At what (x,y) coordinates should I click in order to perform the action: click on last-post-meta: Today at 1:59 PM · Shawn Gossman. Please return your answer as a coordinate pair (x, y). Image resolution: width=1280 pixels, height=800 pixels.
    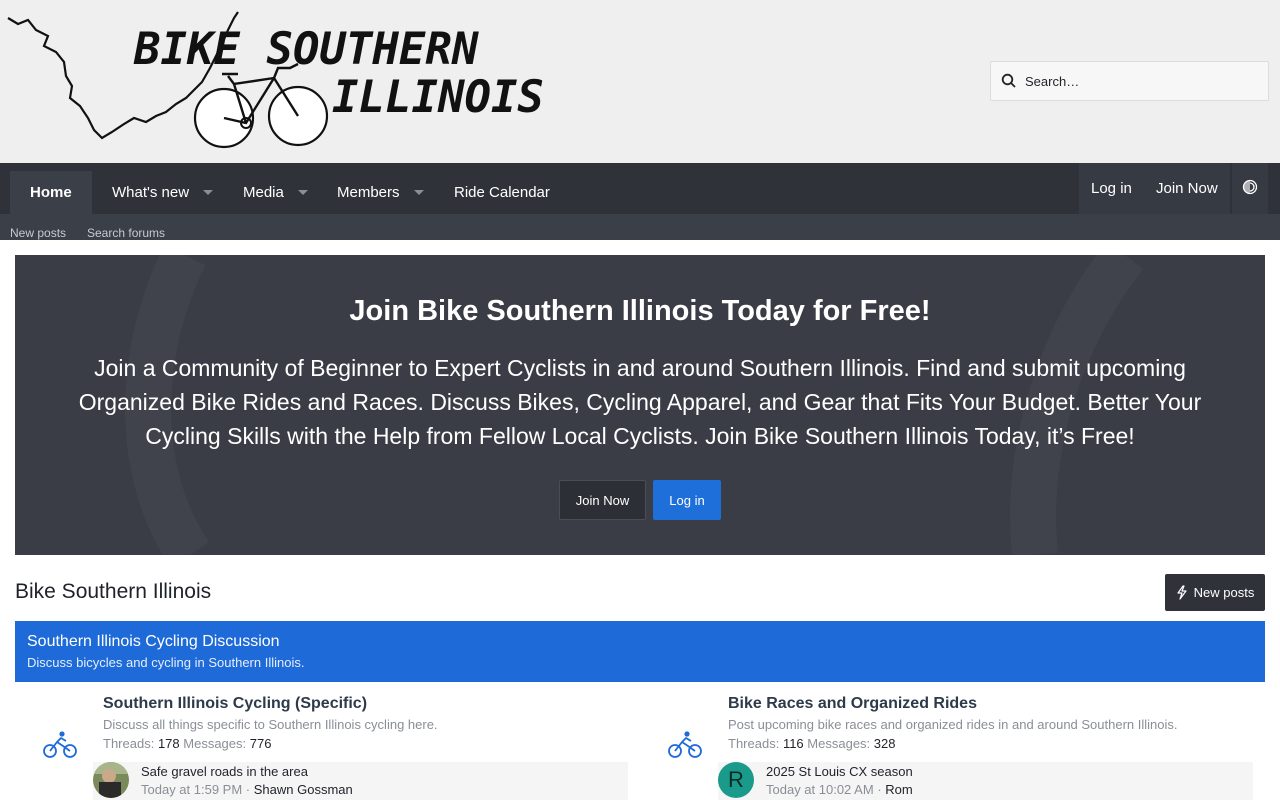
    Looking at the image, I should click on (247, 789).